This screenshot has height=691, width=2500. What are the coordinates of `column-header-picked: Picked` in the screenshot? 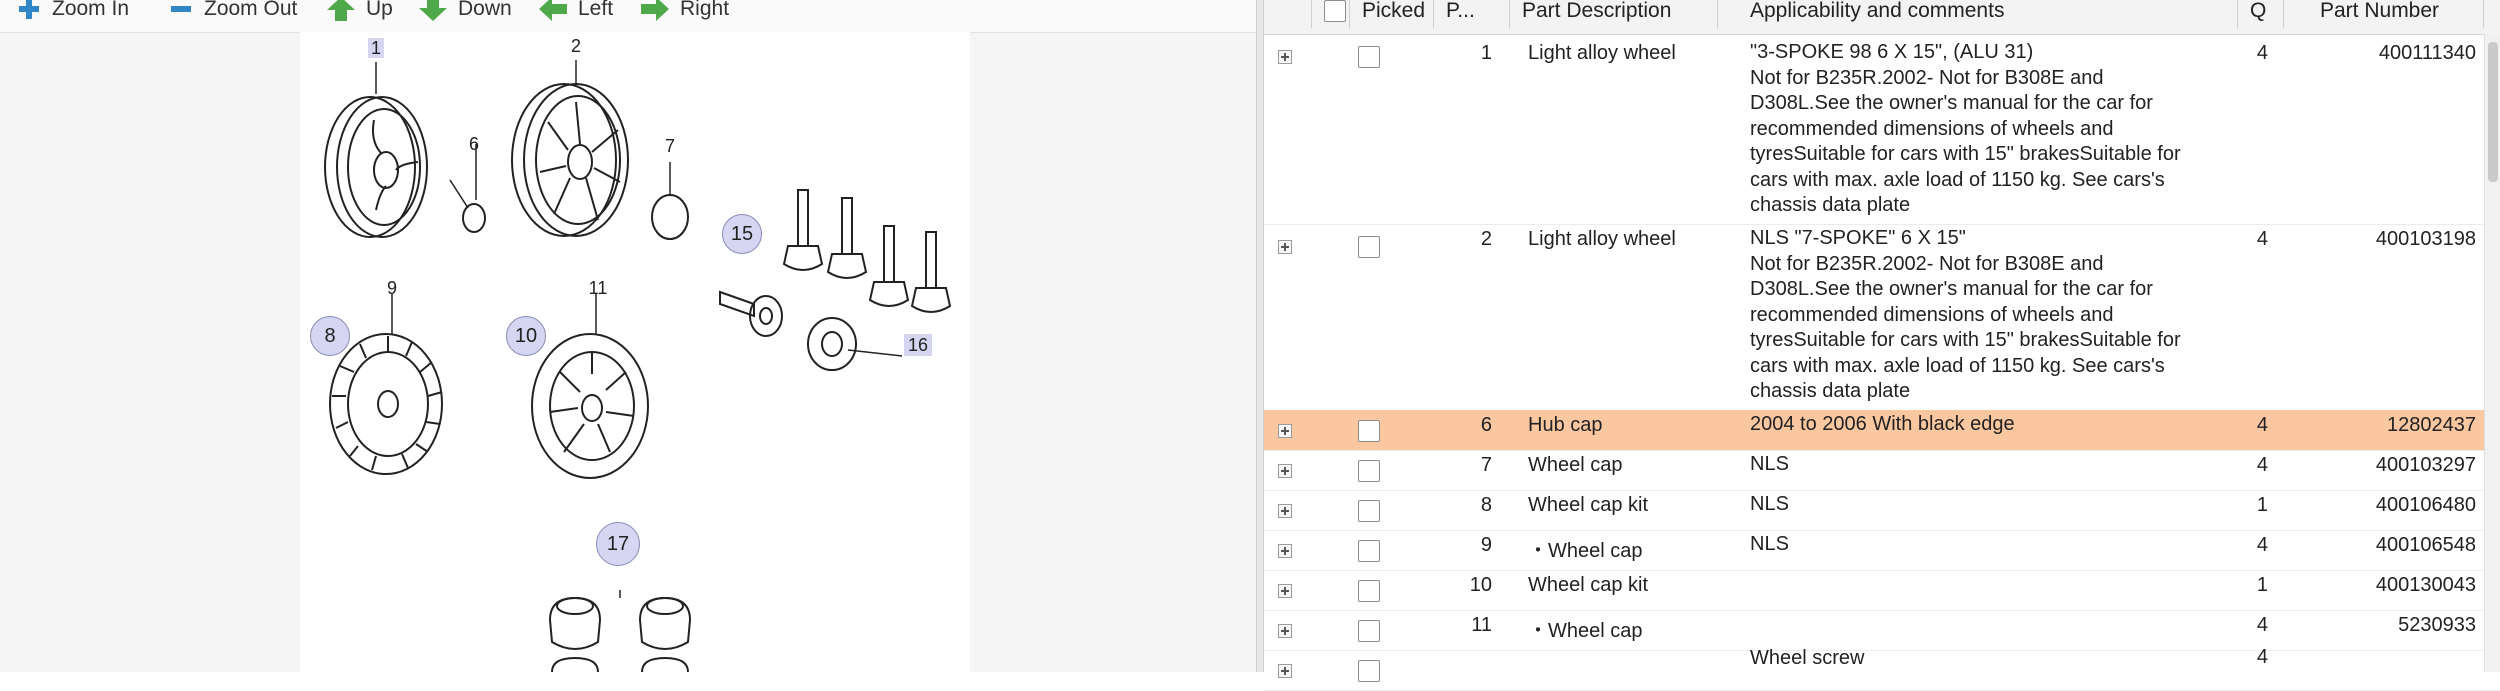 It's located at (1392, 14).